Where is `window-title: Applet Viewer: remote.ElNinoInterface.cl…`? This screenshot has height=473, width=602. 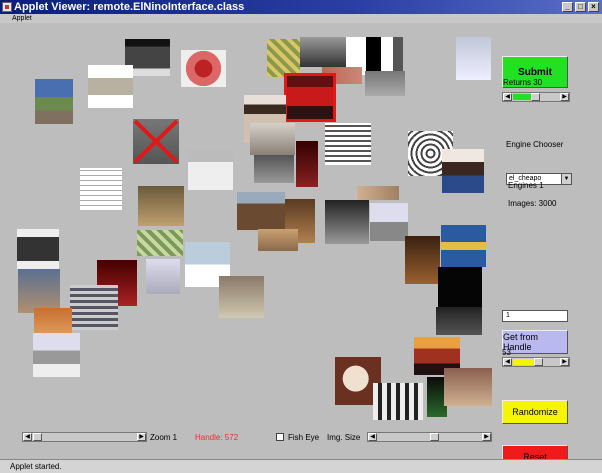 window-title: Applet Viewer: remote.ElNinoInterface.cl… is located at coordinates (129, 7).